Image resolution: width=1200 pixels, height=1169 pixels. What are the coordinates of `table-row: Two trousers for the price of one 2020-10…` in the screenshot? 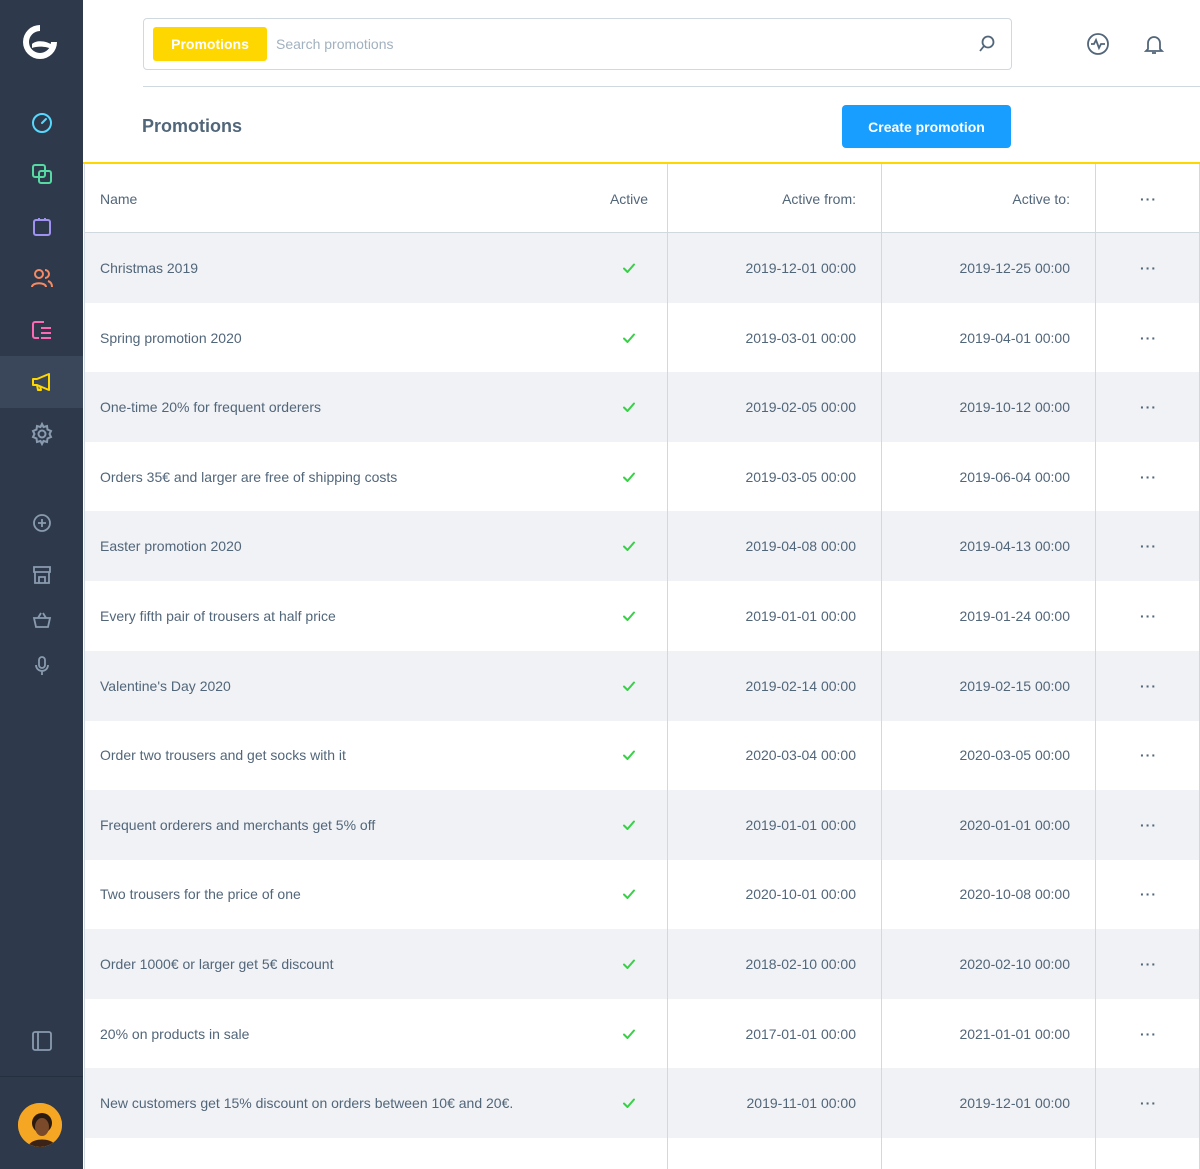 It's located at (642, 894).